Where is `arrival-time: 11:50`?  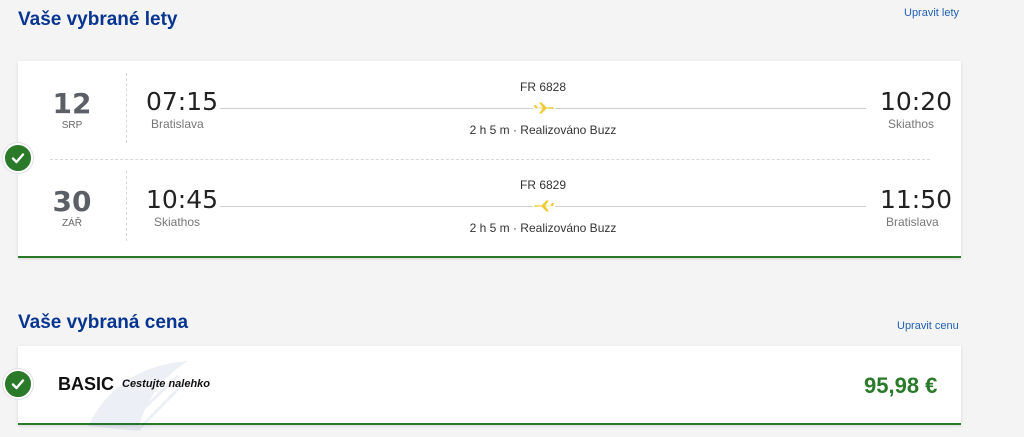 arrival-time: 11:50 is located at coordinates (916, 199).